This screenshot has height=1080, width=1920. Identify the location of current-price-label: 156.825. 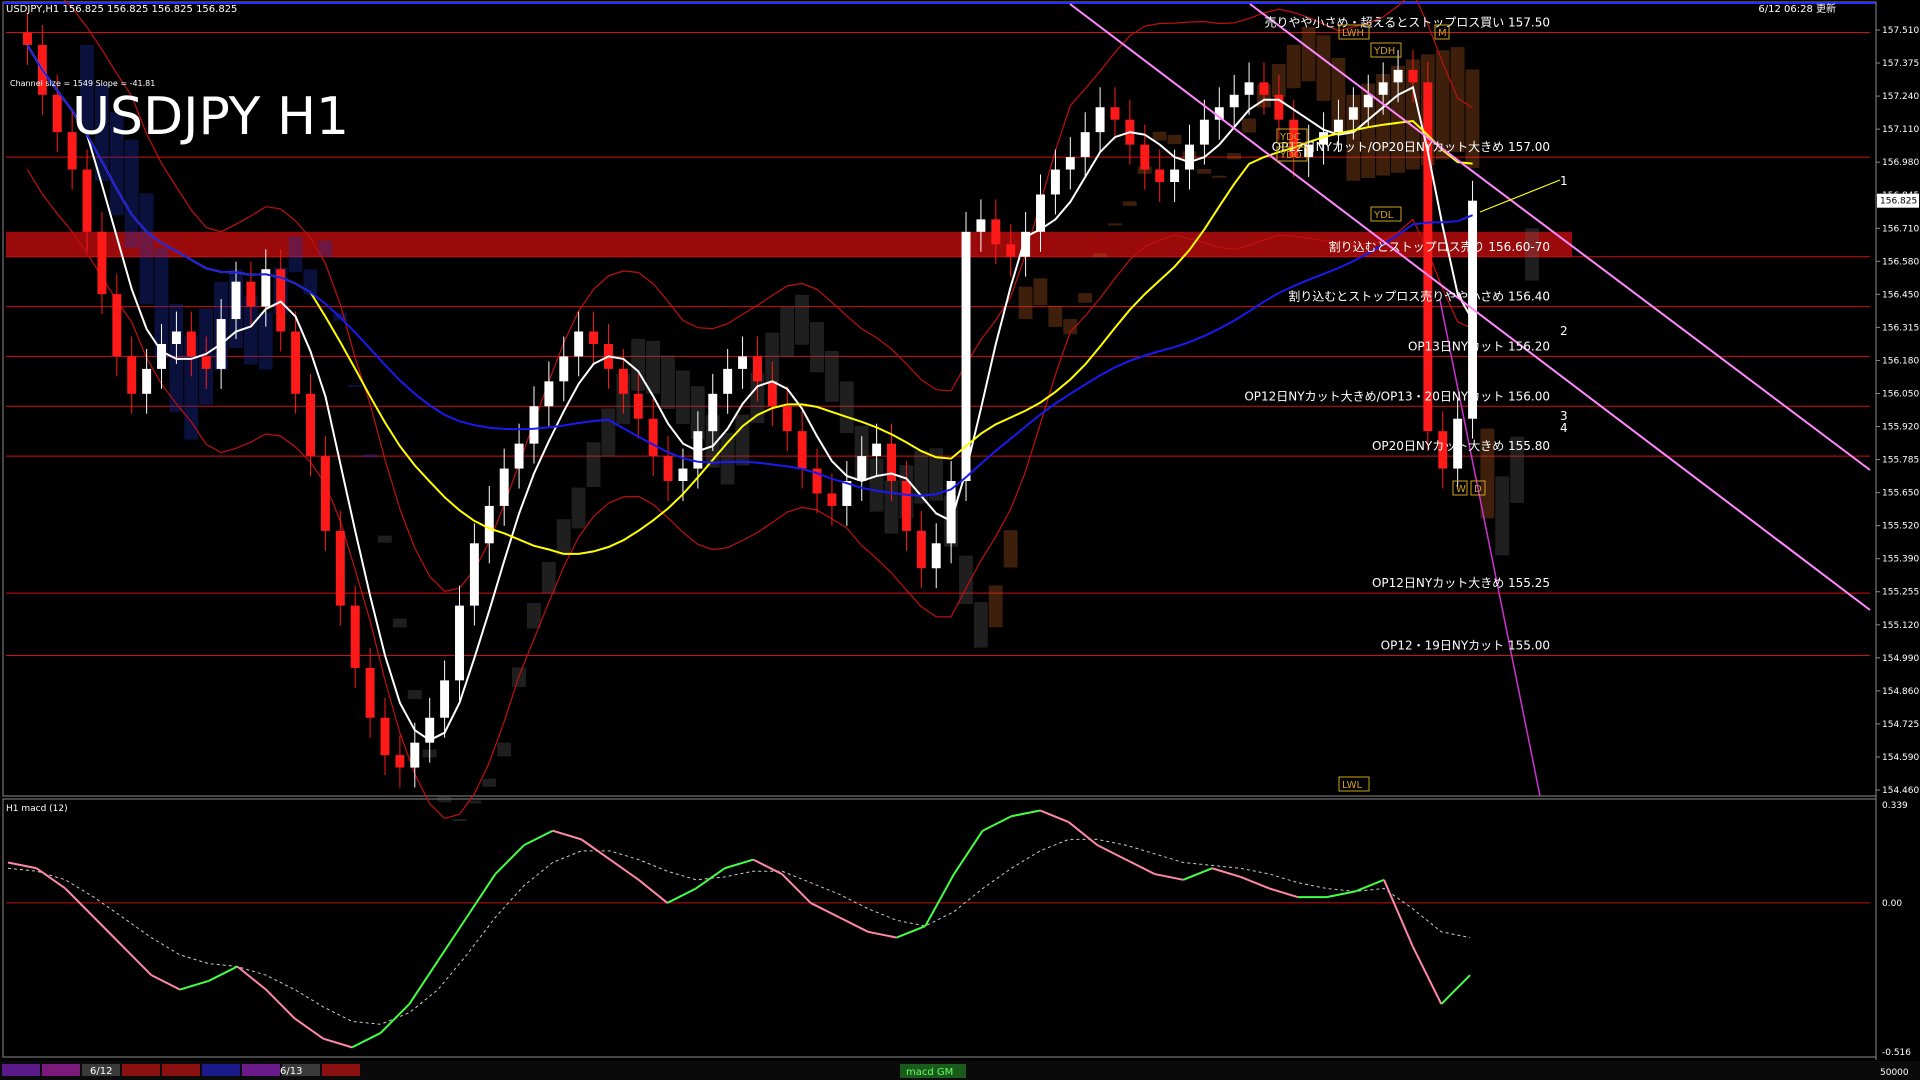
(1898, 202).